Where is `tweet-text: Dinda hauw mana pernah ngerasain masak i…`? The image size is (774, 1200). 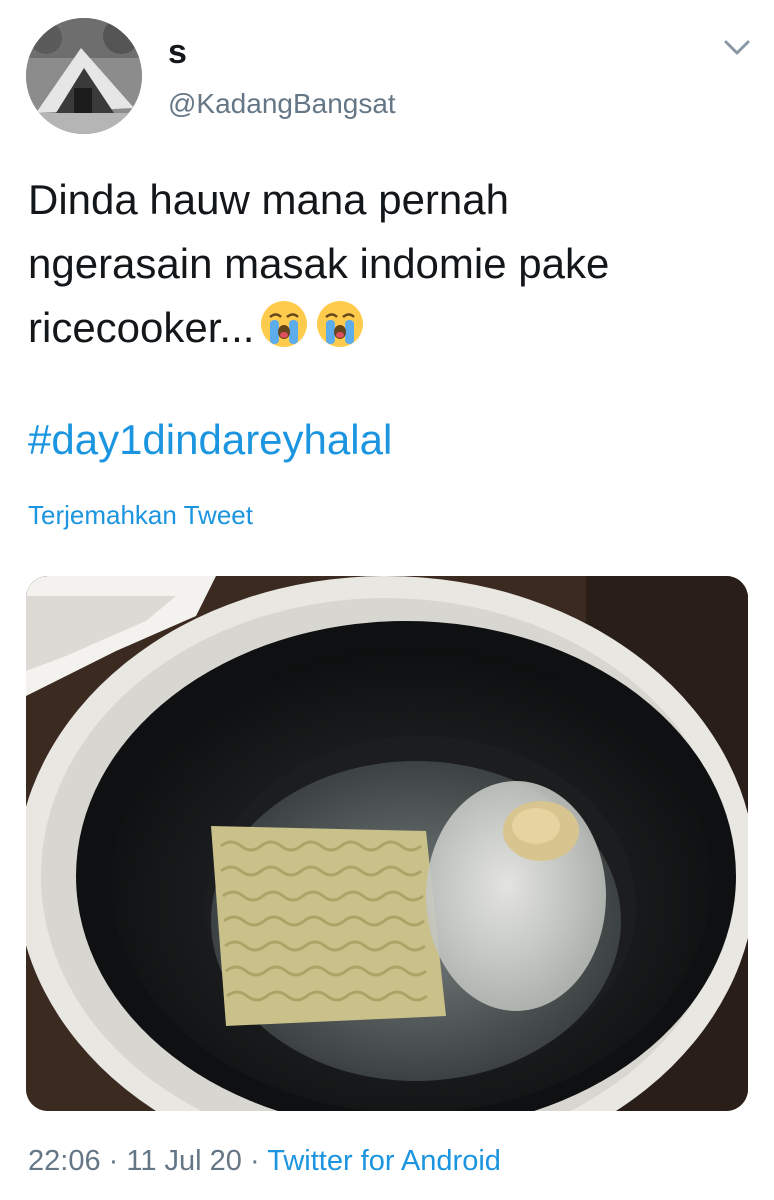 tweet-text: Dinda hauw mana pernah ngerasain masak i… is located at coordinates (388, 264).